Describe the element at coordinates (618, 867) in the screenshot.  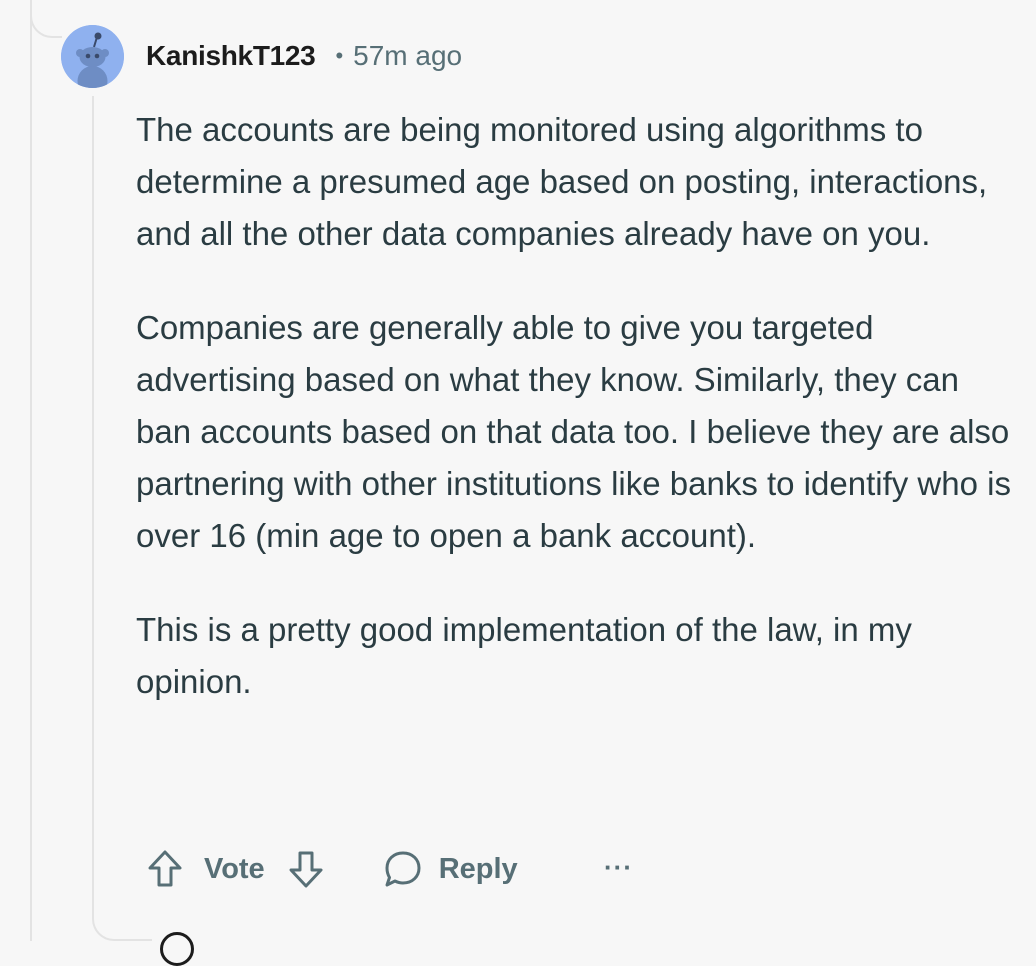
I see `more-options-button: ···` at that location.